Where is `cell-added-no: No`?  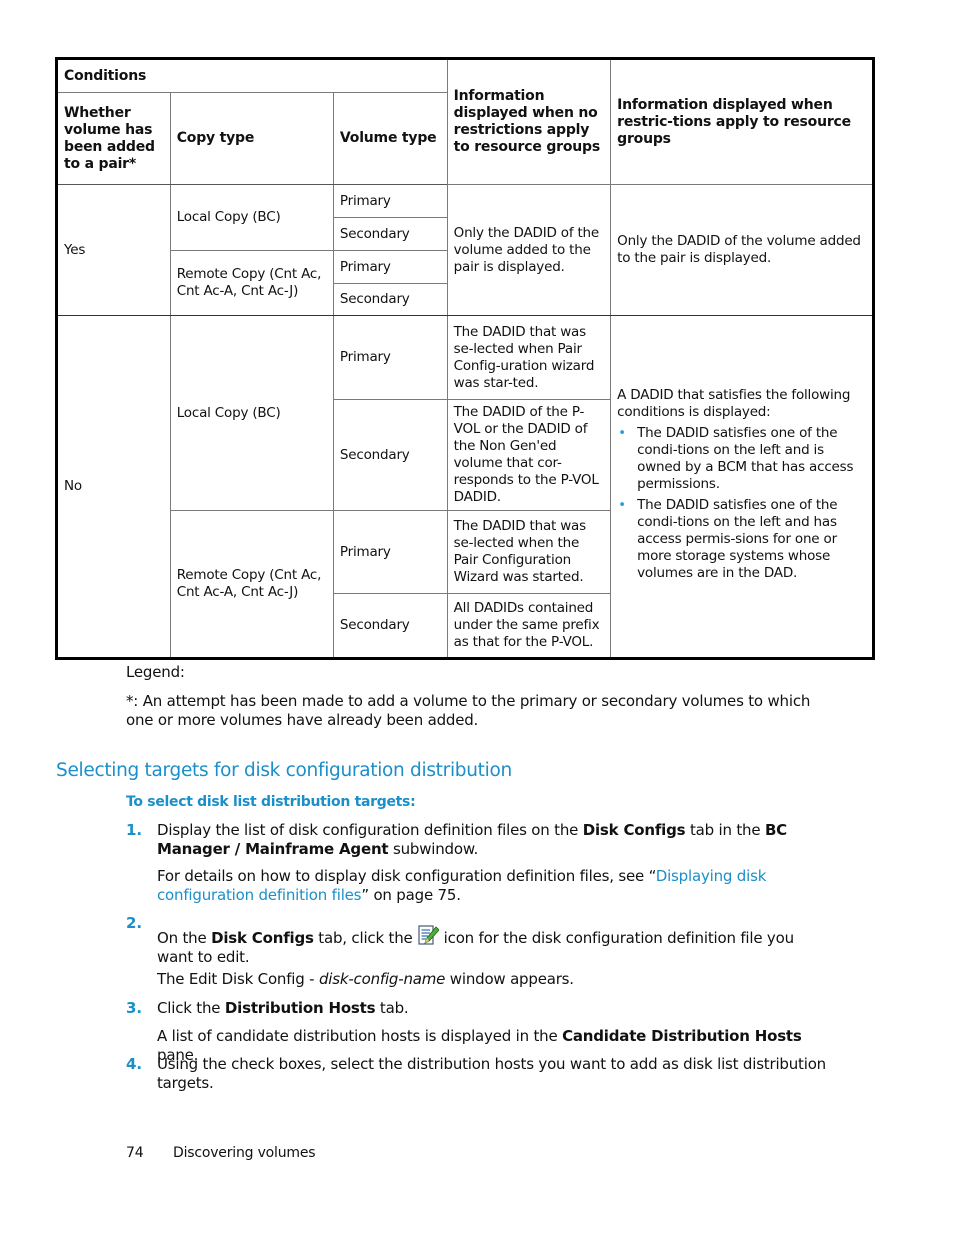
cell-added-no: No is located at coordinates (113, 487).